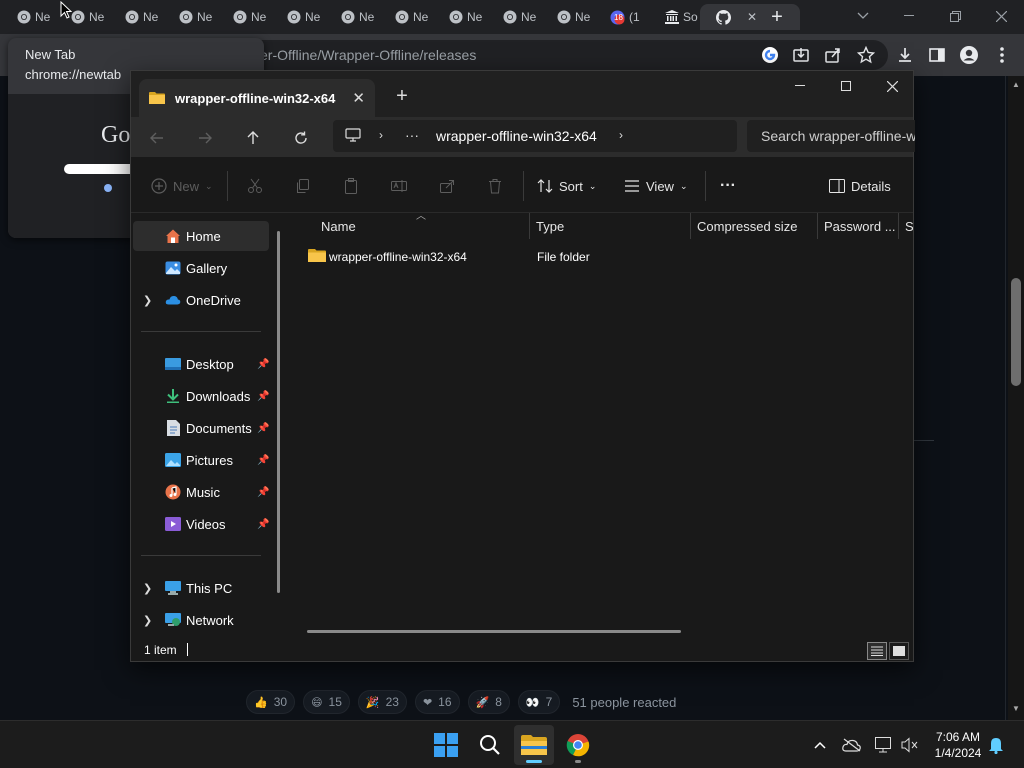  What do you see at coordinates (257, 98) in the screenshot?
I see `explorer-tab: wrapper-offline-win32-x64 ✕` at bounding box center [257, 98].